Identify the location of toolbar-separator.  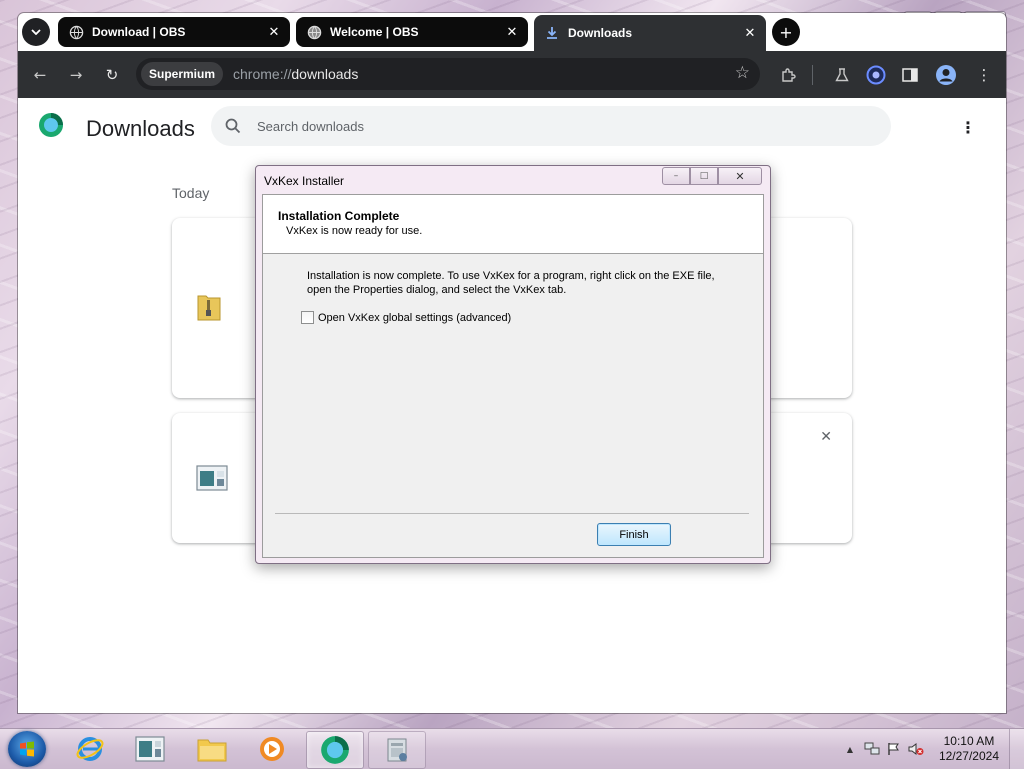
(812, 75).